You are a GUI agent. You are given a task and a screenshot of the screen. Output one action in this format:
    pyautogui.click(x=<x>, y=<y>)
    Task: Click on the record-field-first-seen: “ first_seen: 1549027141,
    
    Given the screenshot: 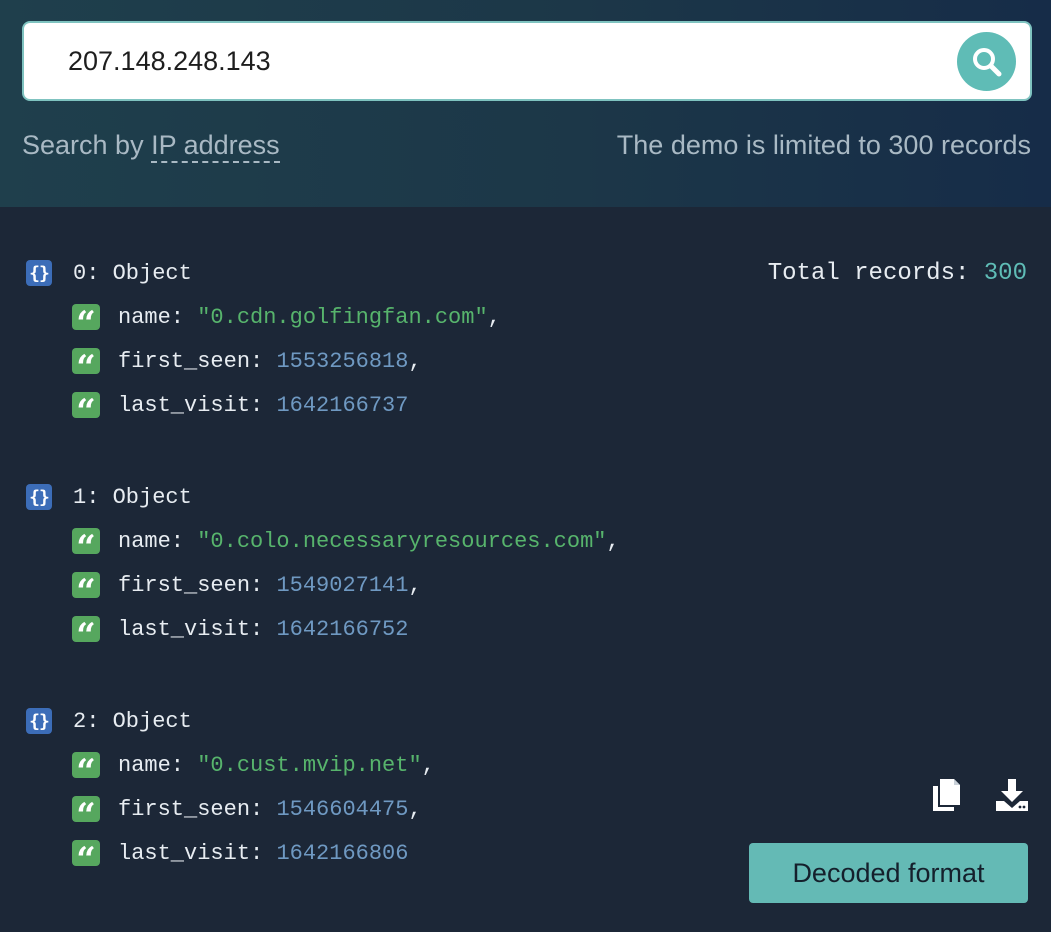 What is the action you would take?
    pyautogui.click(x=247, y=585)
    